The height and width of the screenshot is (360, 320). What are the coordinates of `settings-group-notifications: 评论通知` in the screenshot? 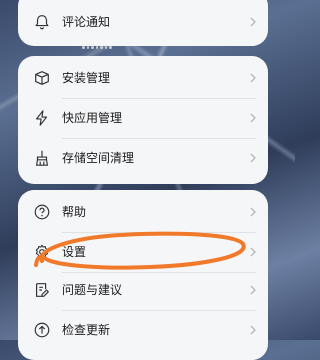 It's located at (143, 23).